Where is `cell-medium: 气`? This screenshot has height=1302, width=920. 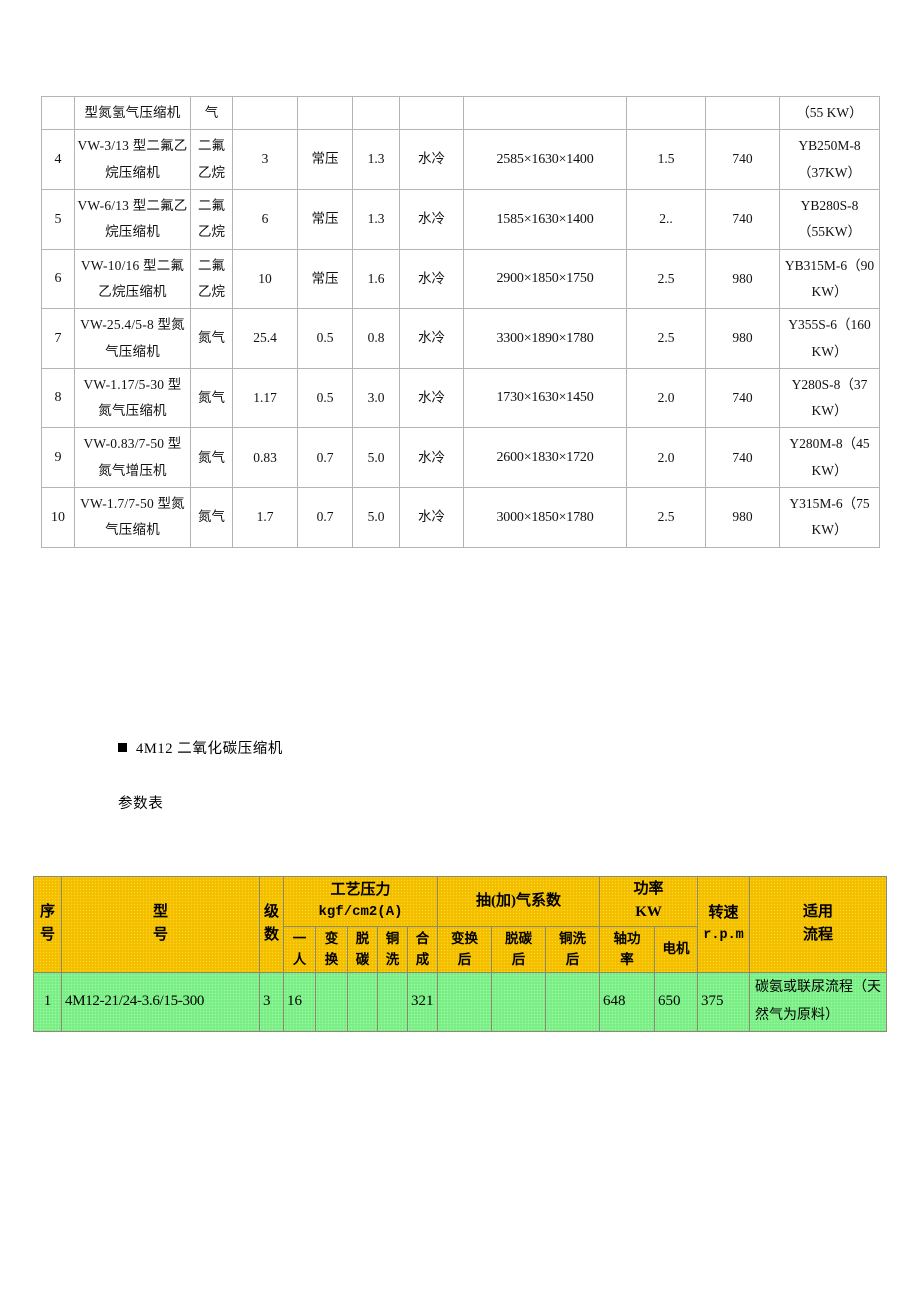
cell-medium: 气 is located at coordinates (211, 113).